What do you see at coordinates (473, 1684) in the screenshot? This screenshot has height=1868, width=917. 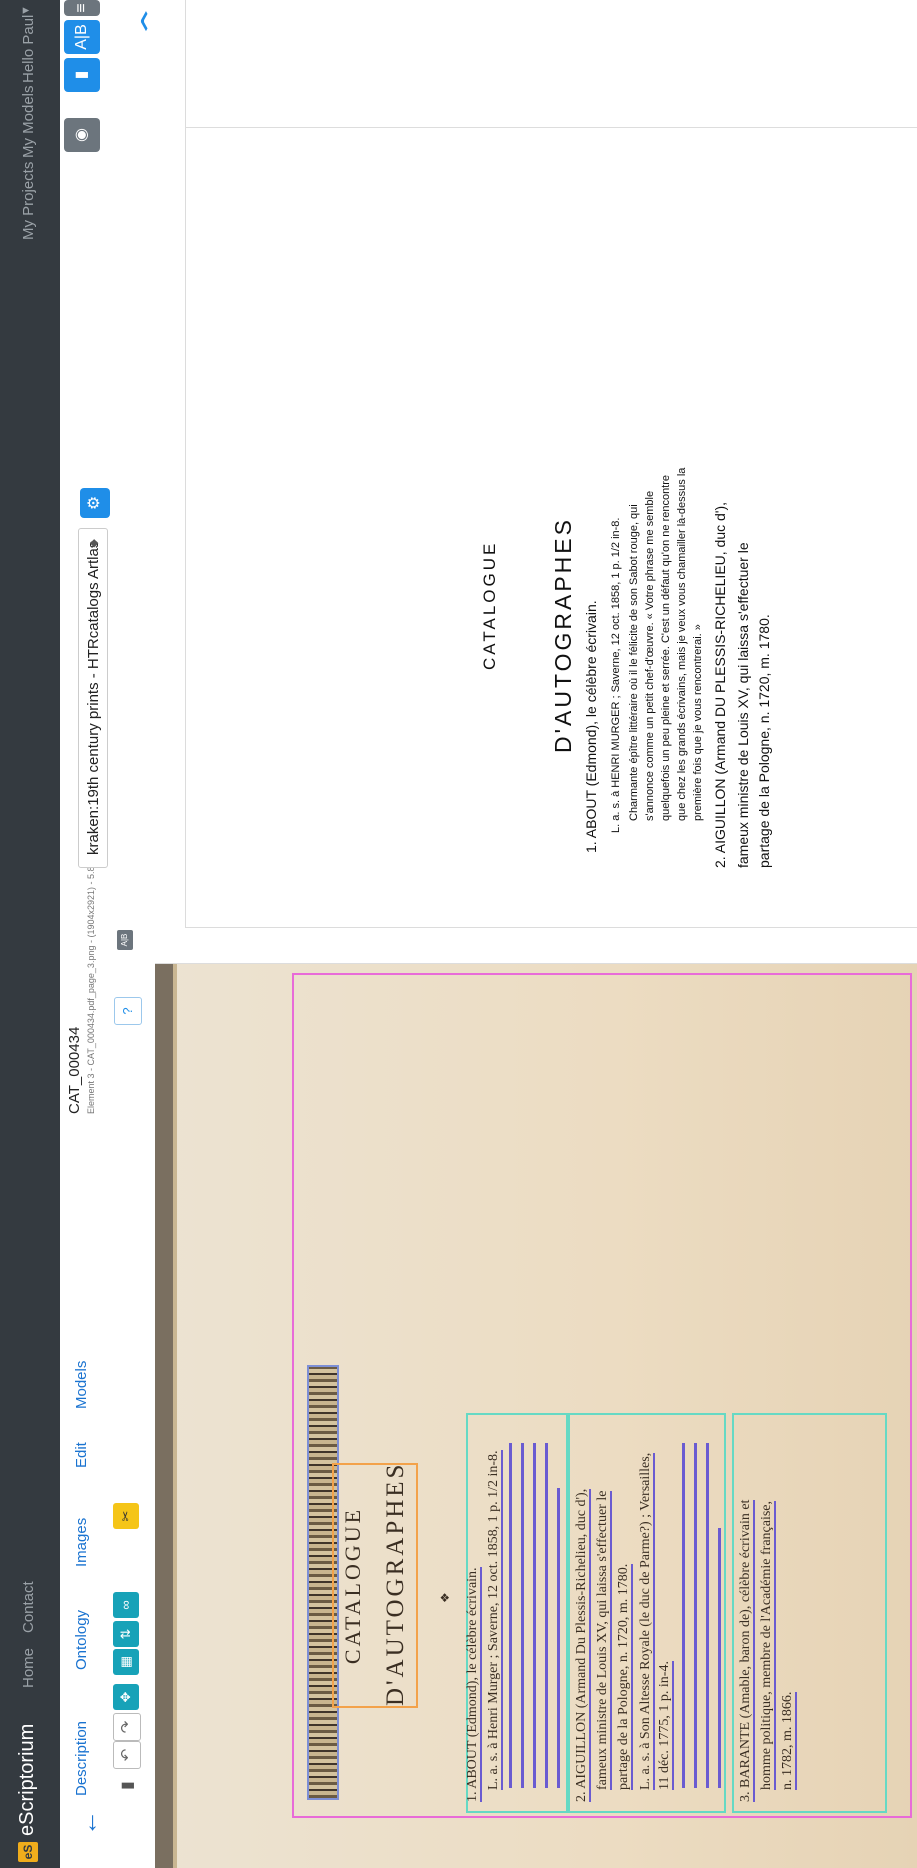 I see `scan-line: 1. ABOUT (Edmond), le célèbre écrivain.` at bounding box center [473, 1684].